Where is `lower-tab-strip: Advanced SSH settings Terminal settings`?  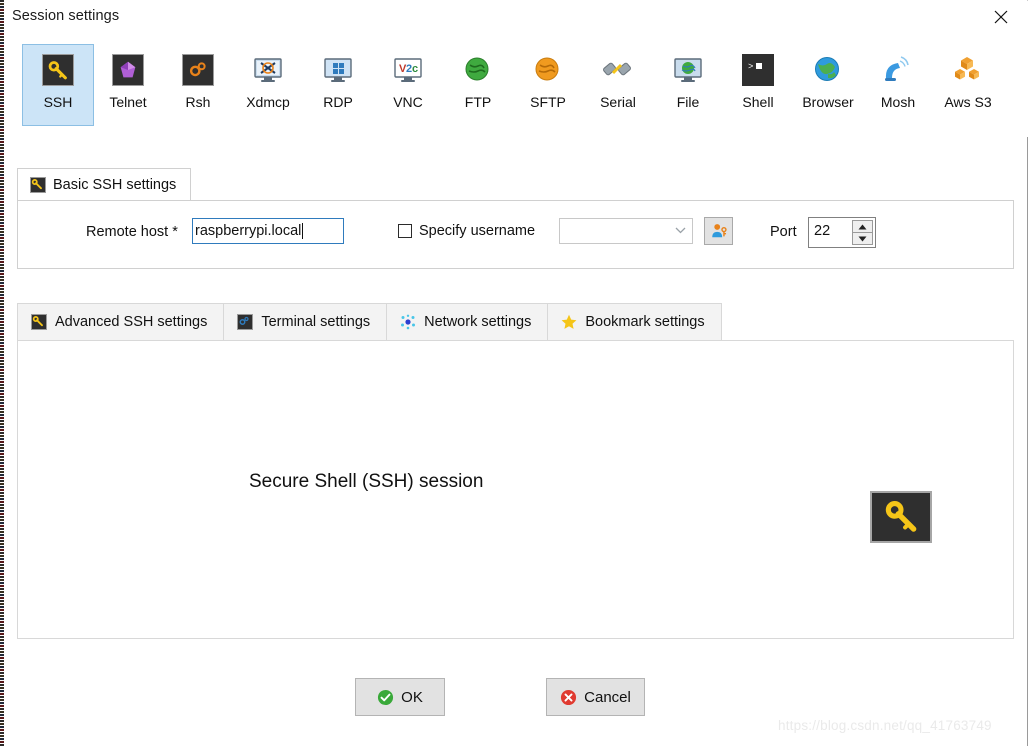
lower-tab-strip: Advanced SSH settings Terminal settings is located at coordinates (515, 322).